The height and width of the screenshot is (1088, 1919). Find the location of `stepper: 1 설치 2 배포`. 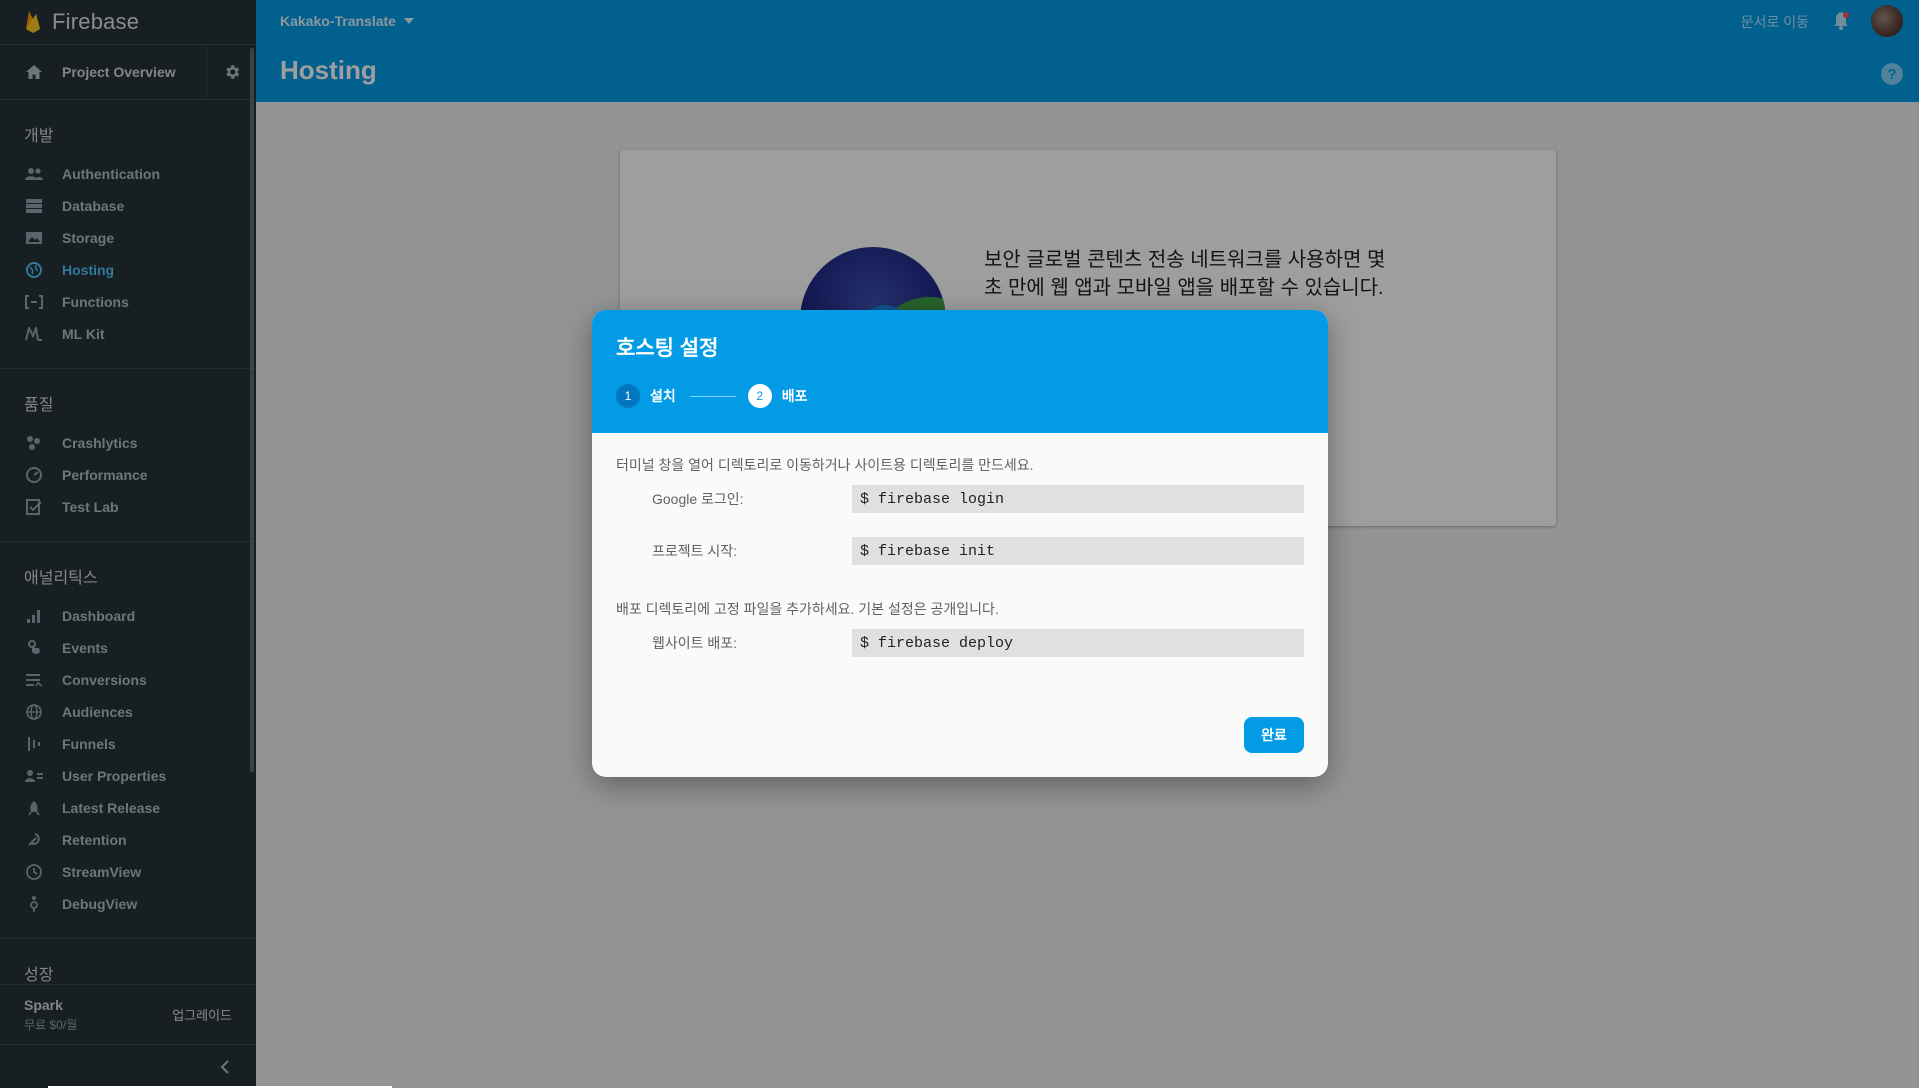

stepper: 1 설치 2 배포 is located at coordinates (712, 396).